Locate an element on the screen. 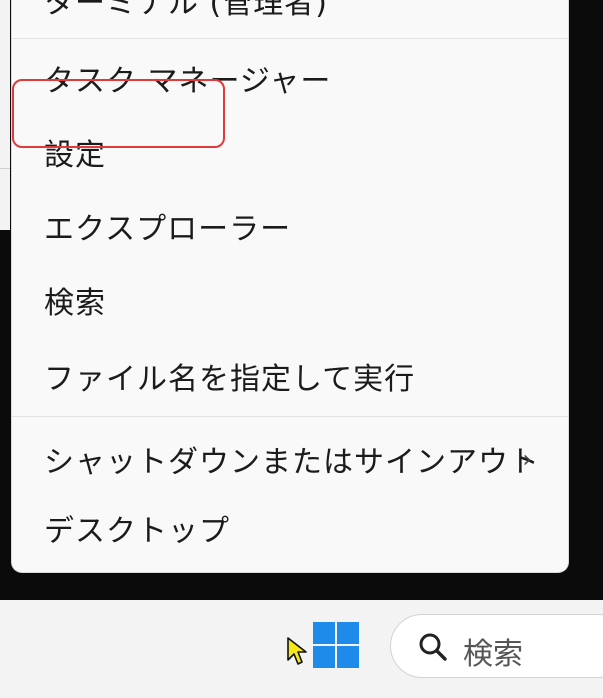 The height and width of the screenshot is (698, 603). menu-item-terminal-admin: ターミナル (管理者) is located at coordinates (290, 18).